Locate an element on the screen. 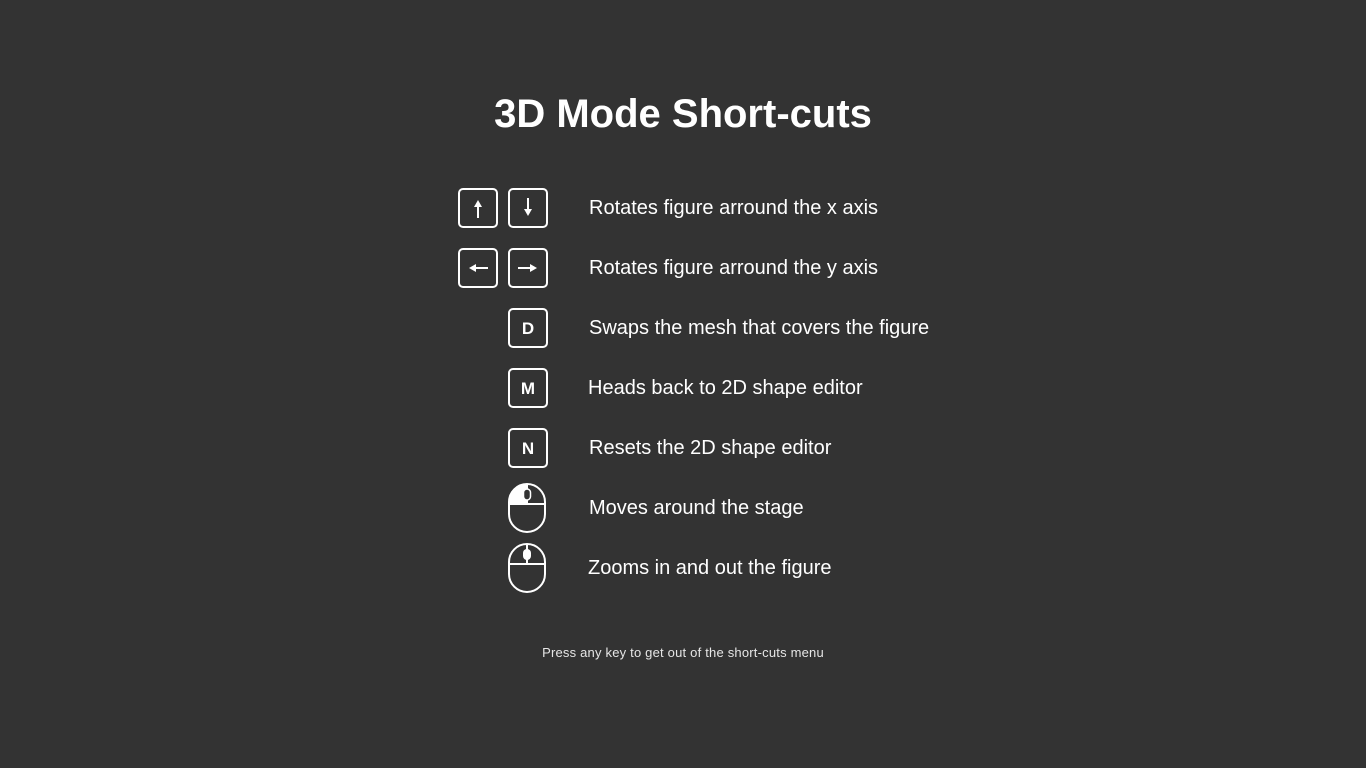 This screenshot has height=768, width=1366. shortcut-row-rotate-y: Rotates figure arround the y axis is located at coordinates (683, 270).